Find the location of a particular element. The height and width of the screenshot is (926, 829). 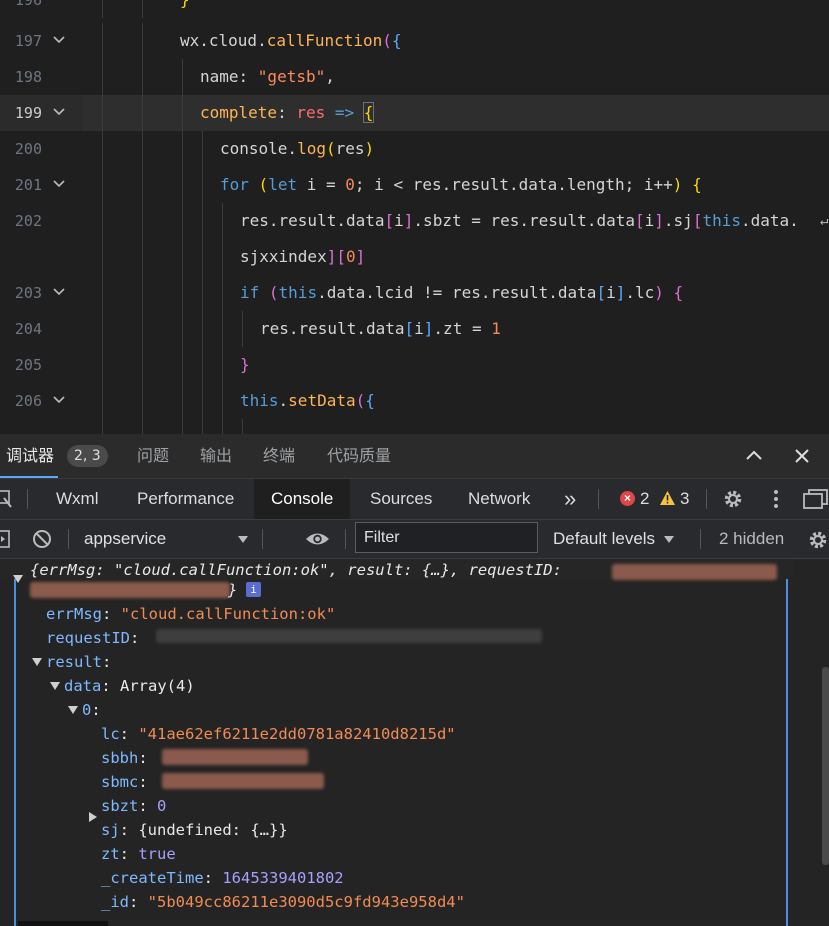

context-select: appservice is located at coordinates (125, 539).